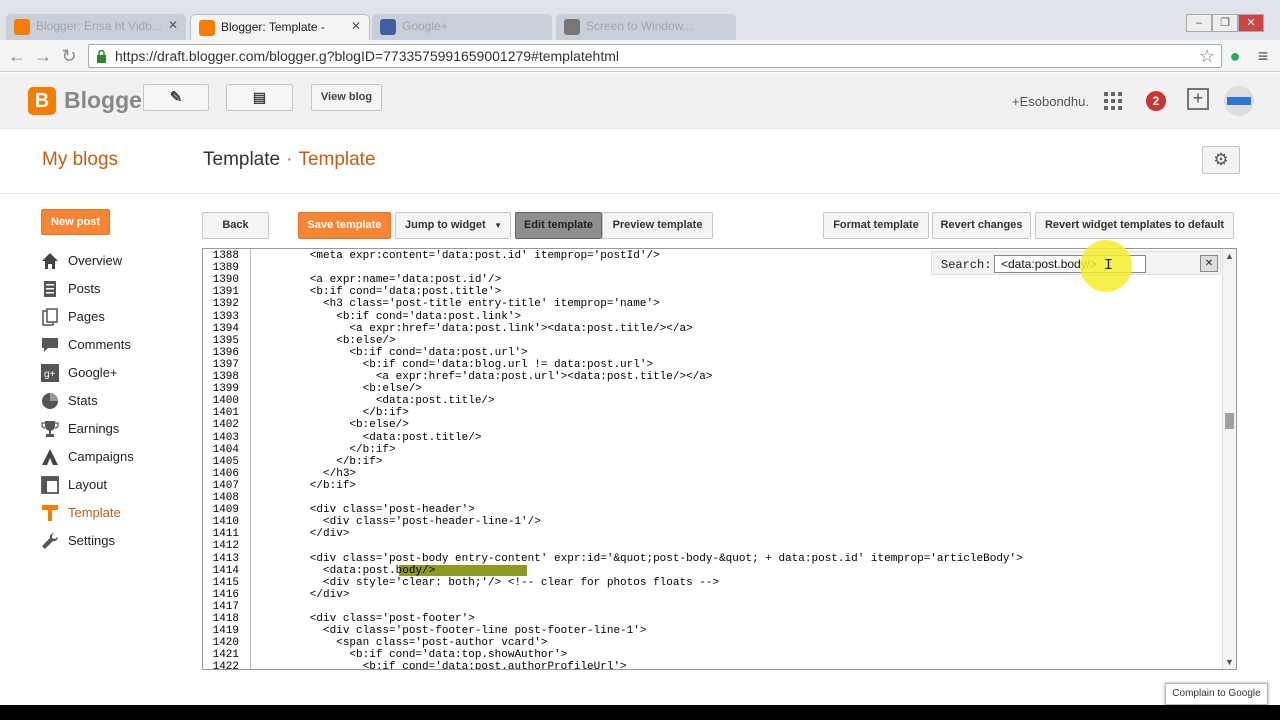 This screenshot has height=720, width=1280. Describe the element at coordinates (50, 373) in the screenshot. I see `google-plus-icon: g+` at that location.